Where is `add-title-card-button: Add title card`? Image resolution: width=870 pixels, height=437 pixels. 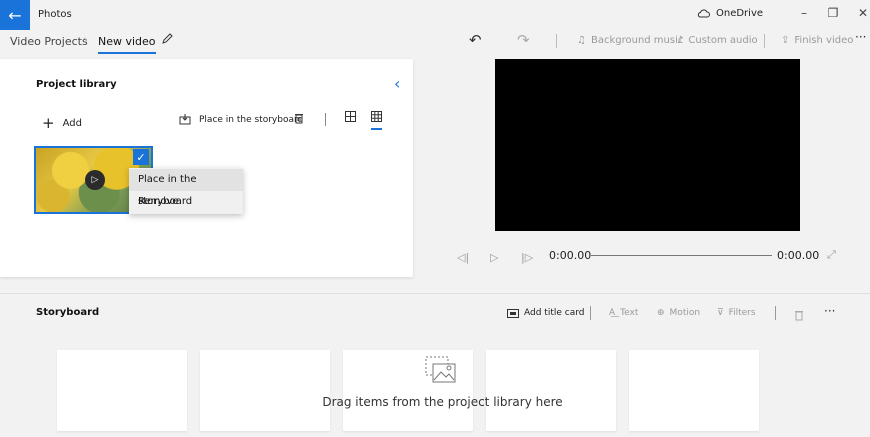 add-title-card-button: Add title card is located at coordinates (545, 313).